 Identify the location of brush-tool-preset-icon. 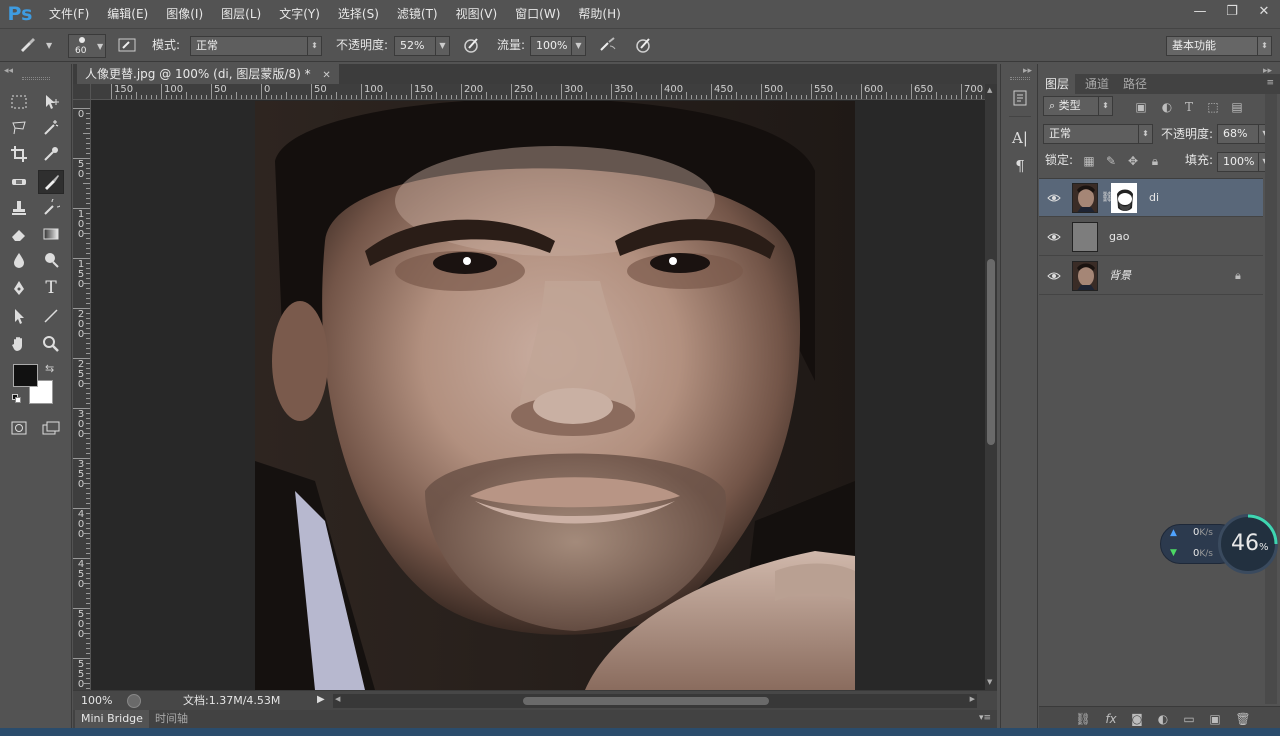
(28, 45).